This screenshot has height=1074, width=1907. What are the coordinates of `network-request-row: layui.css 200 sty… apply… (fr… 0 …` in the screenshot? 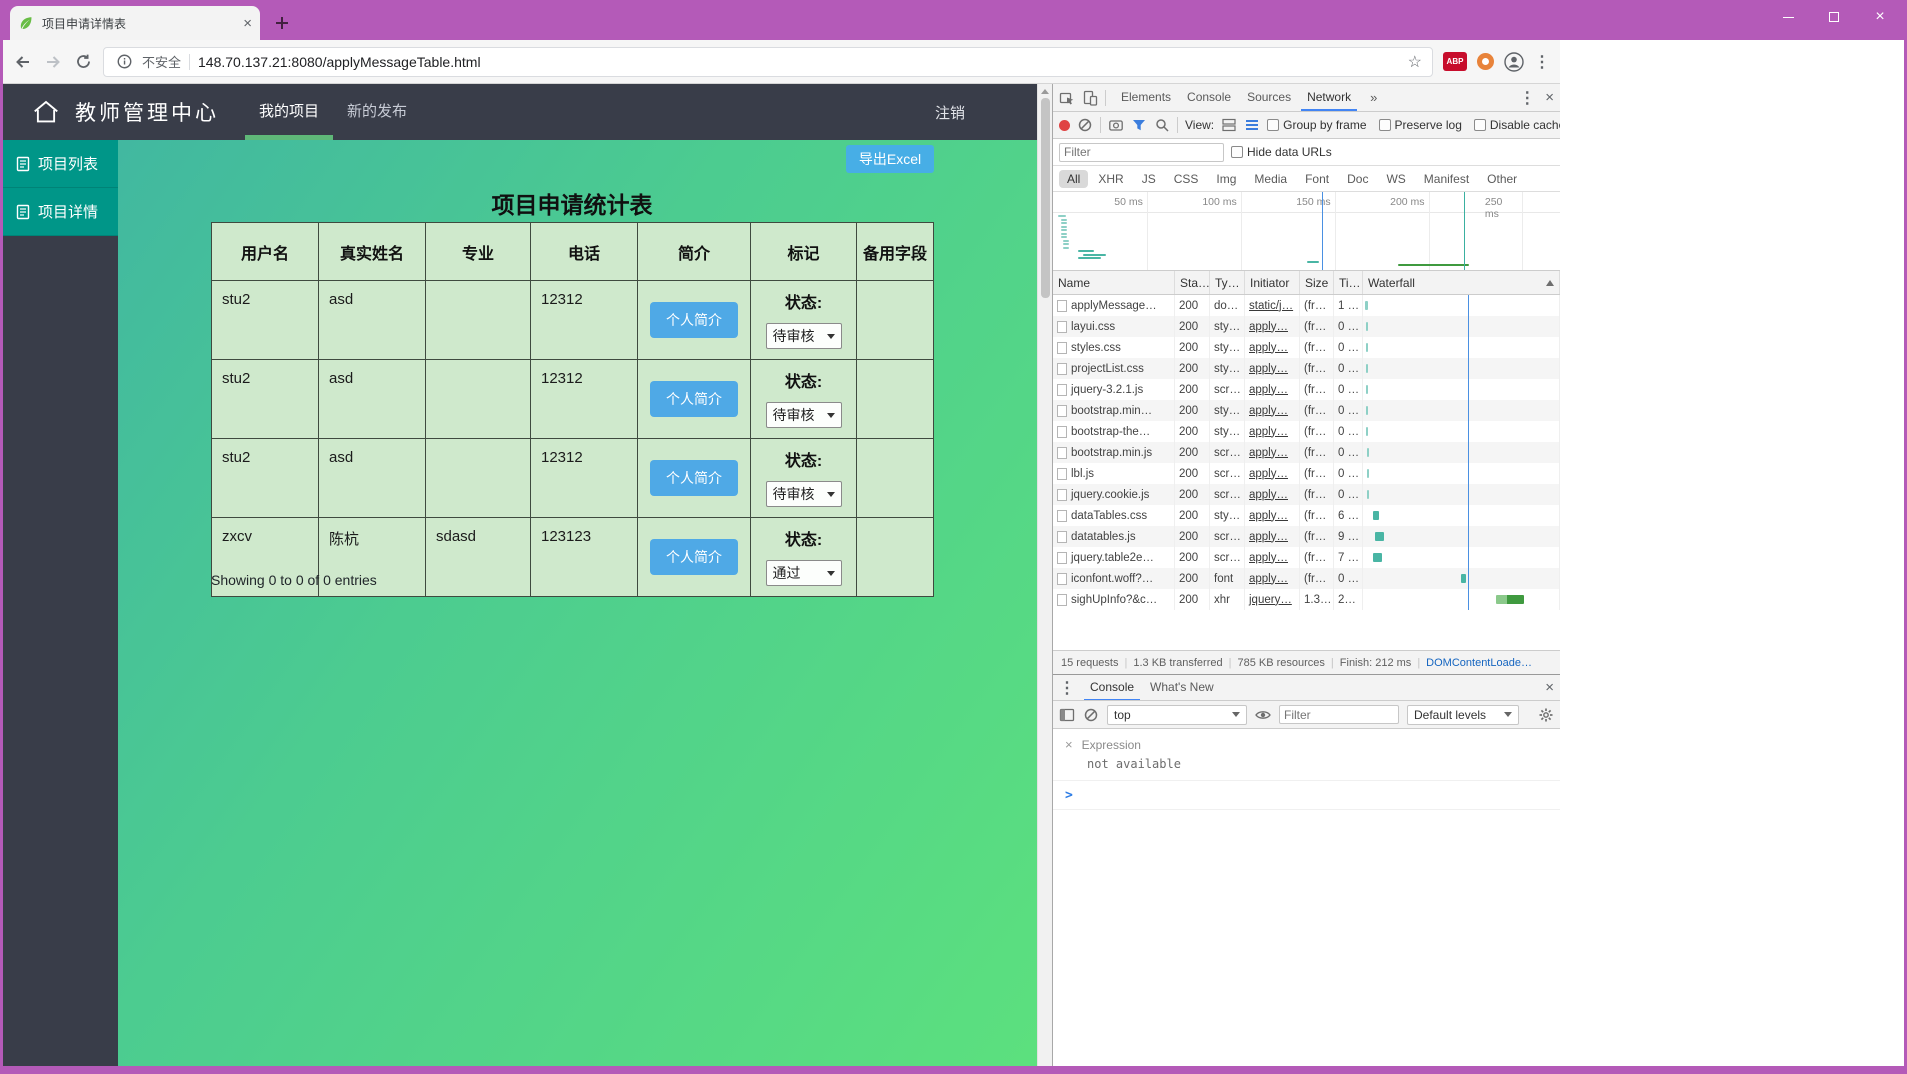 It's located at (1306, 326).